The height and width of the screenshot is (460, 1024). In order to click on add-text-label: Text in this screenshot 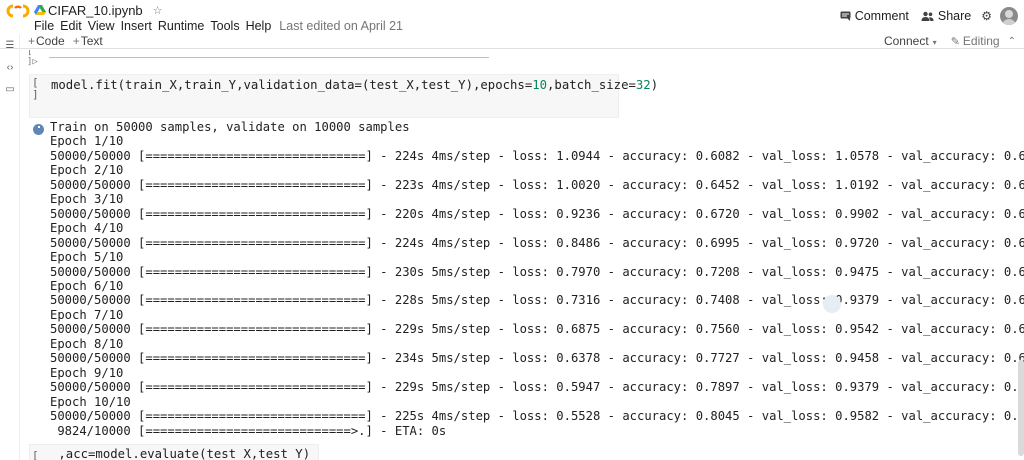, I will do `click(91, 41)`.